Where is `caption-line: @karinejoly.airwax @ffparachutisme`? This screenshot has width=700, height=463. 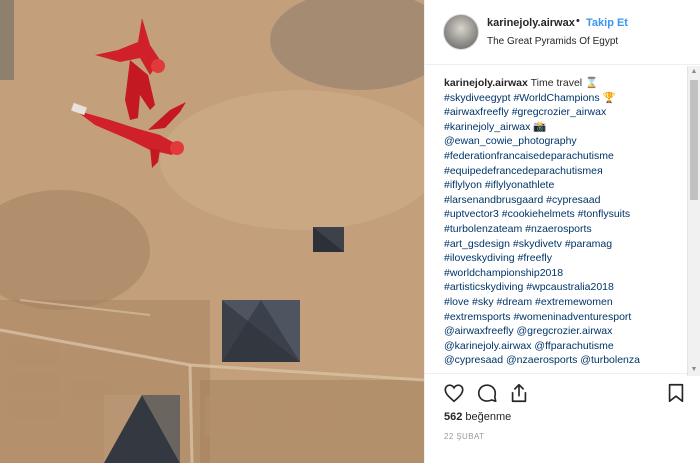 caption-line: @karinejoly.airwax @ffparachutisme is located at coordinates (566, 346).